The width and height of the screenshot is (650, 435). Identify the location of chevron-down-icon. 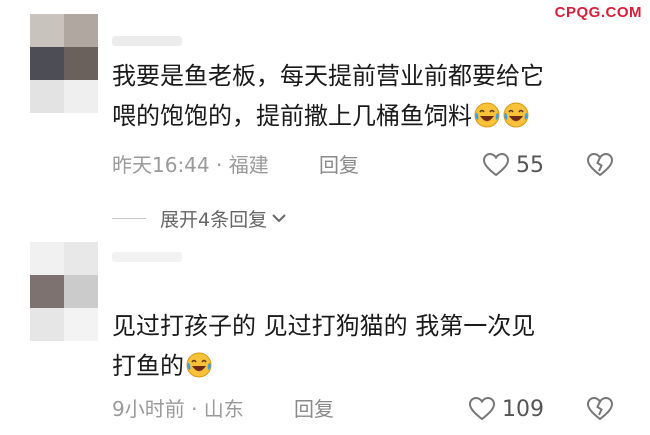
(279, 218).